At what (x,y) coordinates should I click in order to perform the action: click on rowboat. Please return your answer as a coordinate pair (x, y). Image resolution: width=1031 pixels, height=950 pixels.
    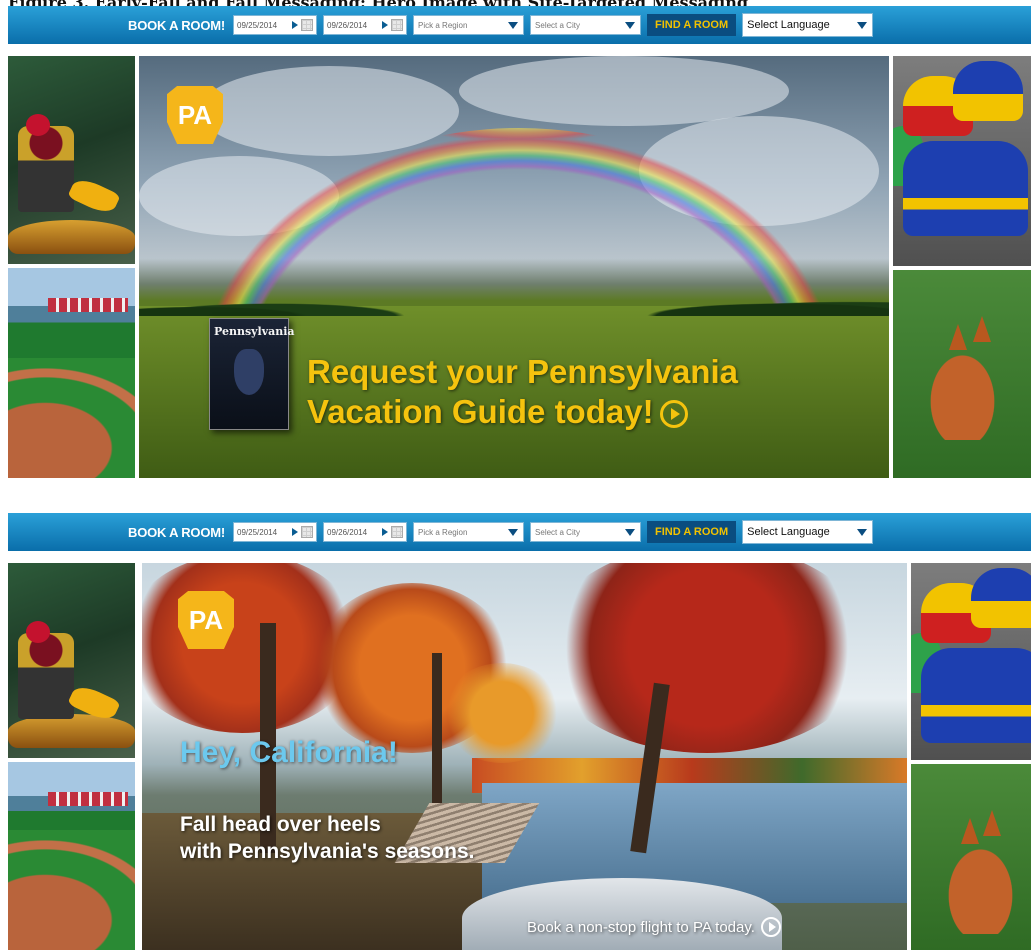
    Looking at the image, I should click on (622, 914).